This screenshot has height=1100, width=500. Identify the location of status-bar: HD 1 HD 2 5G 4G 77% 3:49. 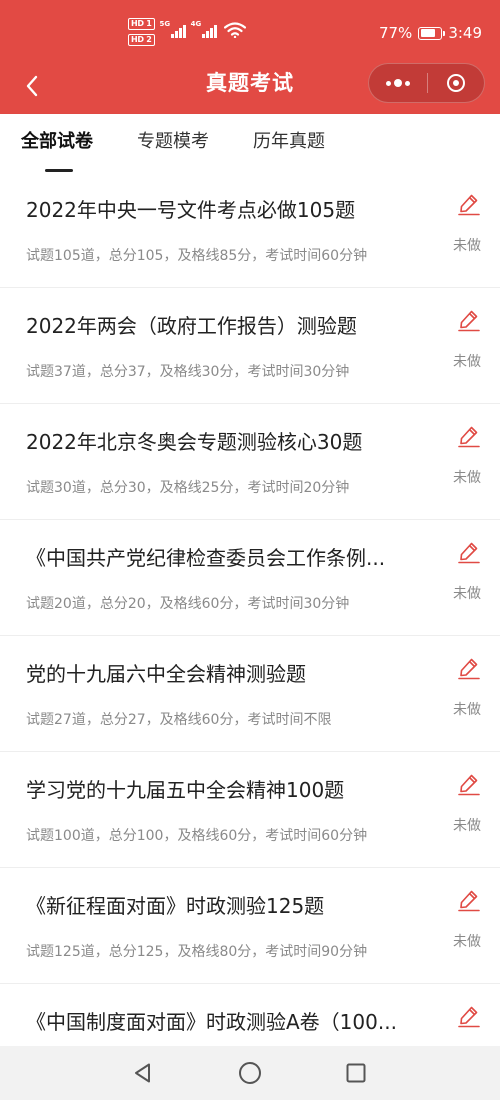
(250, 31).